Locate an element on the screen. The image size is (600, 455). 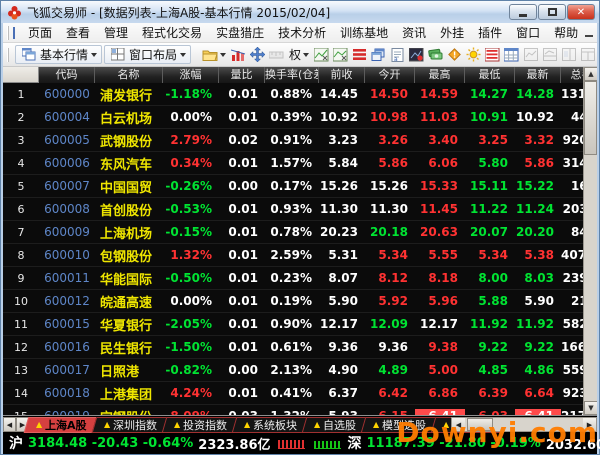
panel-single-icon is located at coordinates (530, 54).